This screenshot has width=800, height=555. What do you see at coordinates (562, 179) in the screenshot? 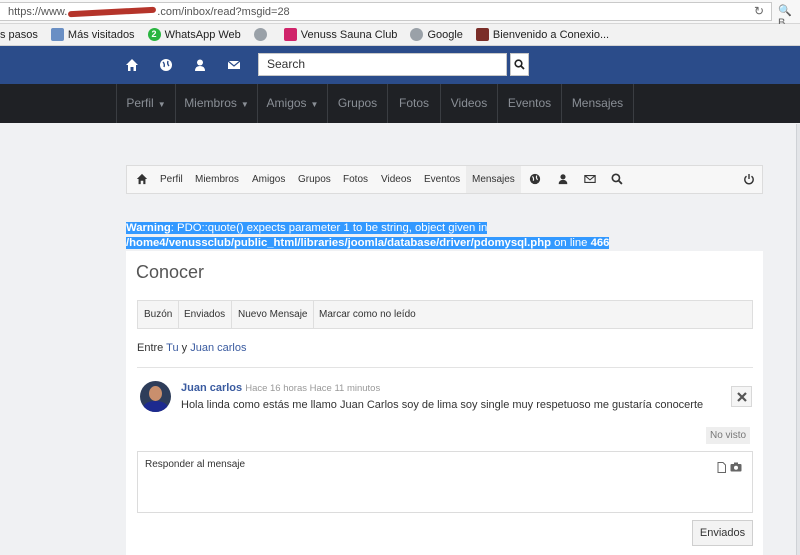
I see `user-add-icon` at bounding box center [562, 179].